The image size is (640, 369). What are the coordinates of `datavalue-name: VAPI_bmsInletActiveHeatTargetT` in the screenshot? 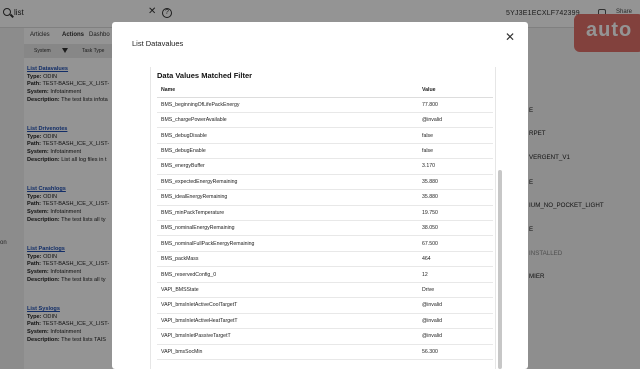 It's located at (289, 321).